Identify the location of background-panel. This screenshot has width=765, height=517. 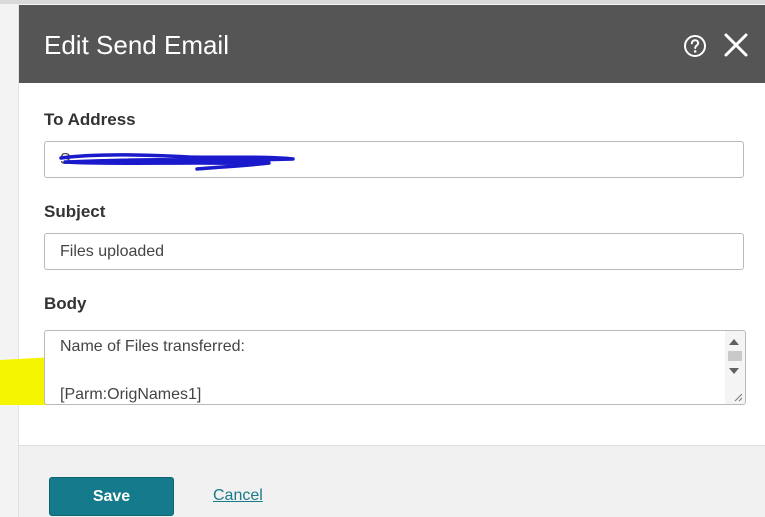
(9, 260).